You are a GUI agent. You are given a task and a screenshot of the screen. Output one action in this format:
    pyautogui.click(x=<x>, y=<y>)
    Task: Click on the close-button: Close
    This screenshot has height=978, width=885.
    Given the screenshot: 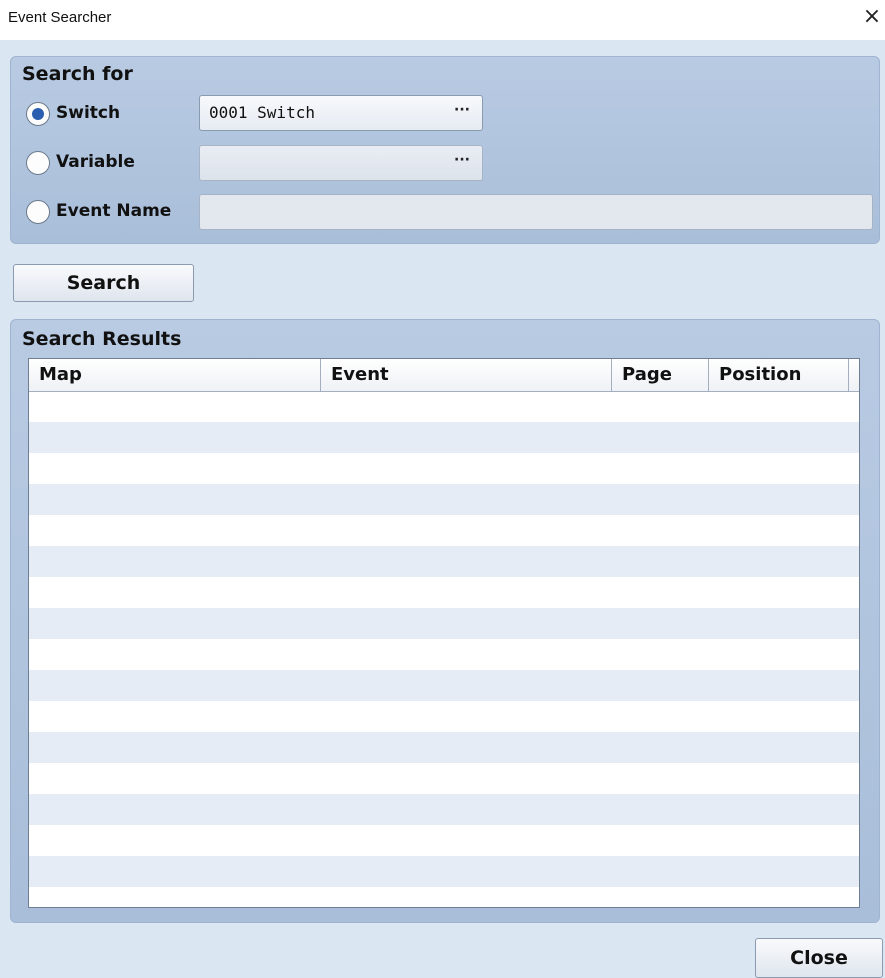 What is the action you would take?
    pyautogui.click(x=819, y=958)
    